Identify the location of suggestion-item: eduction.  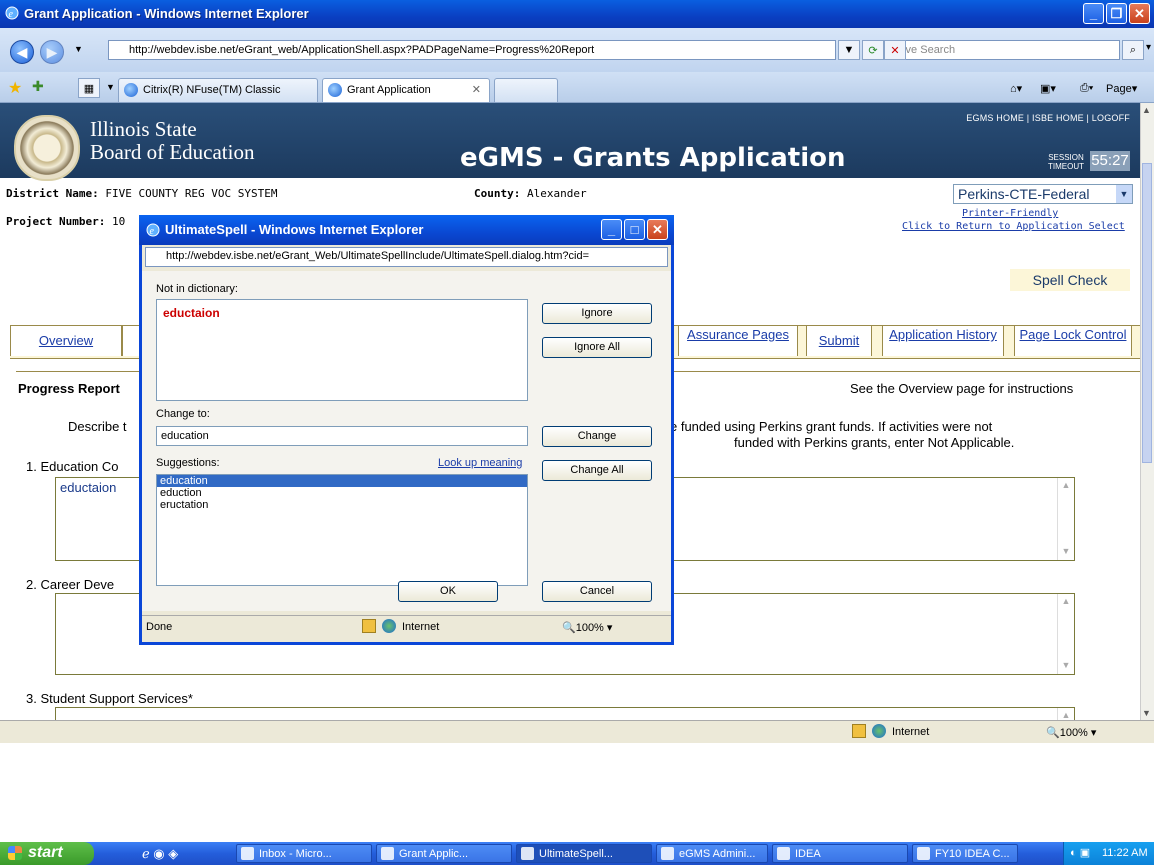
(342, 493).